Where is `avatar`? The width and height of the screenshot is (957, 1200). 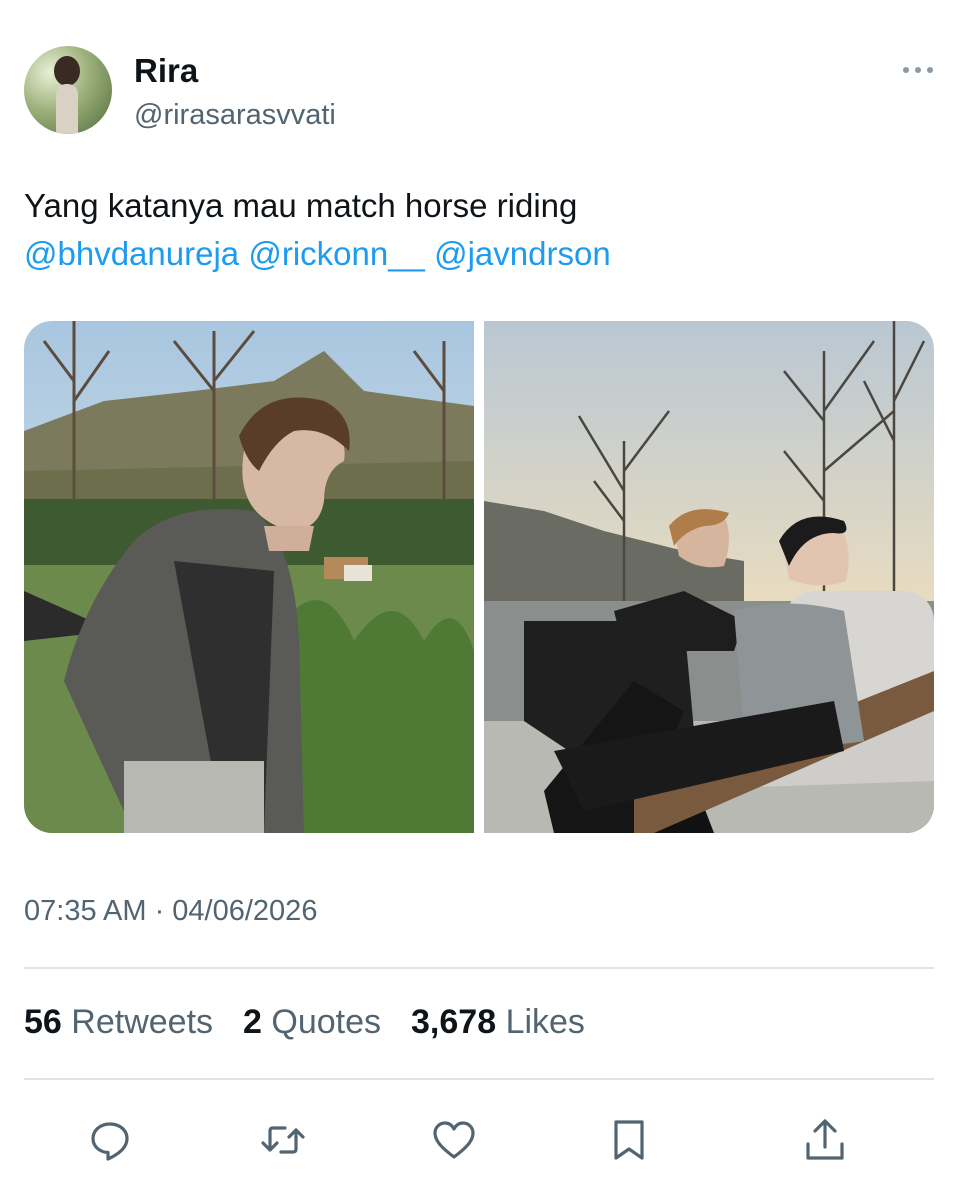
avatar is located at coordinates (68, 90).